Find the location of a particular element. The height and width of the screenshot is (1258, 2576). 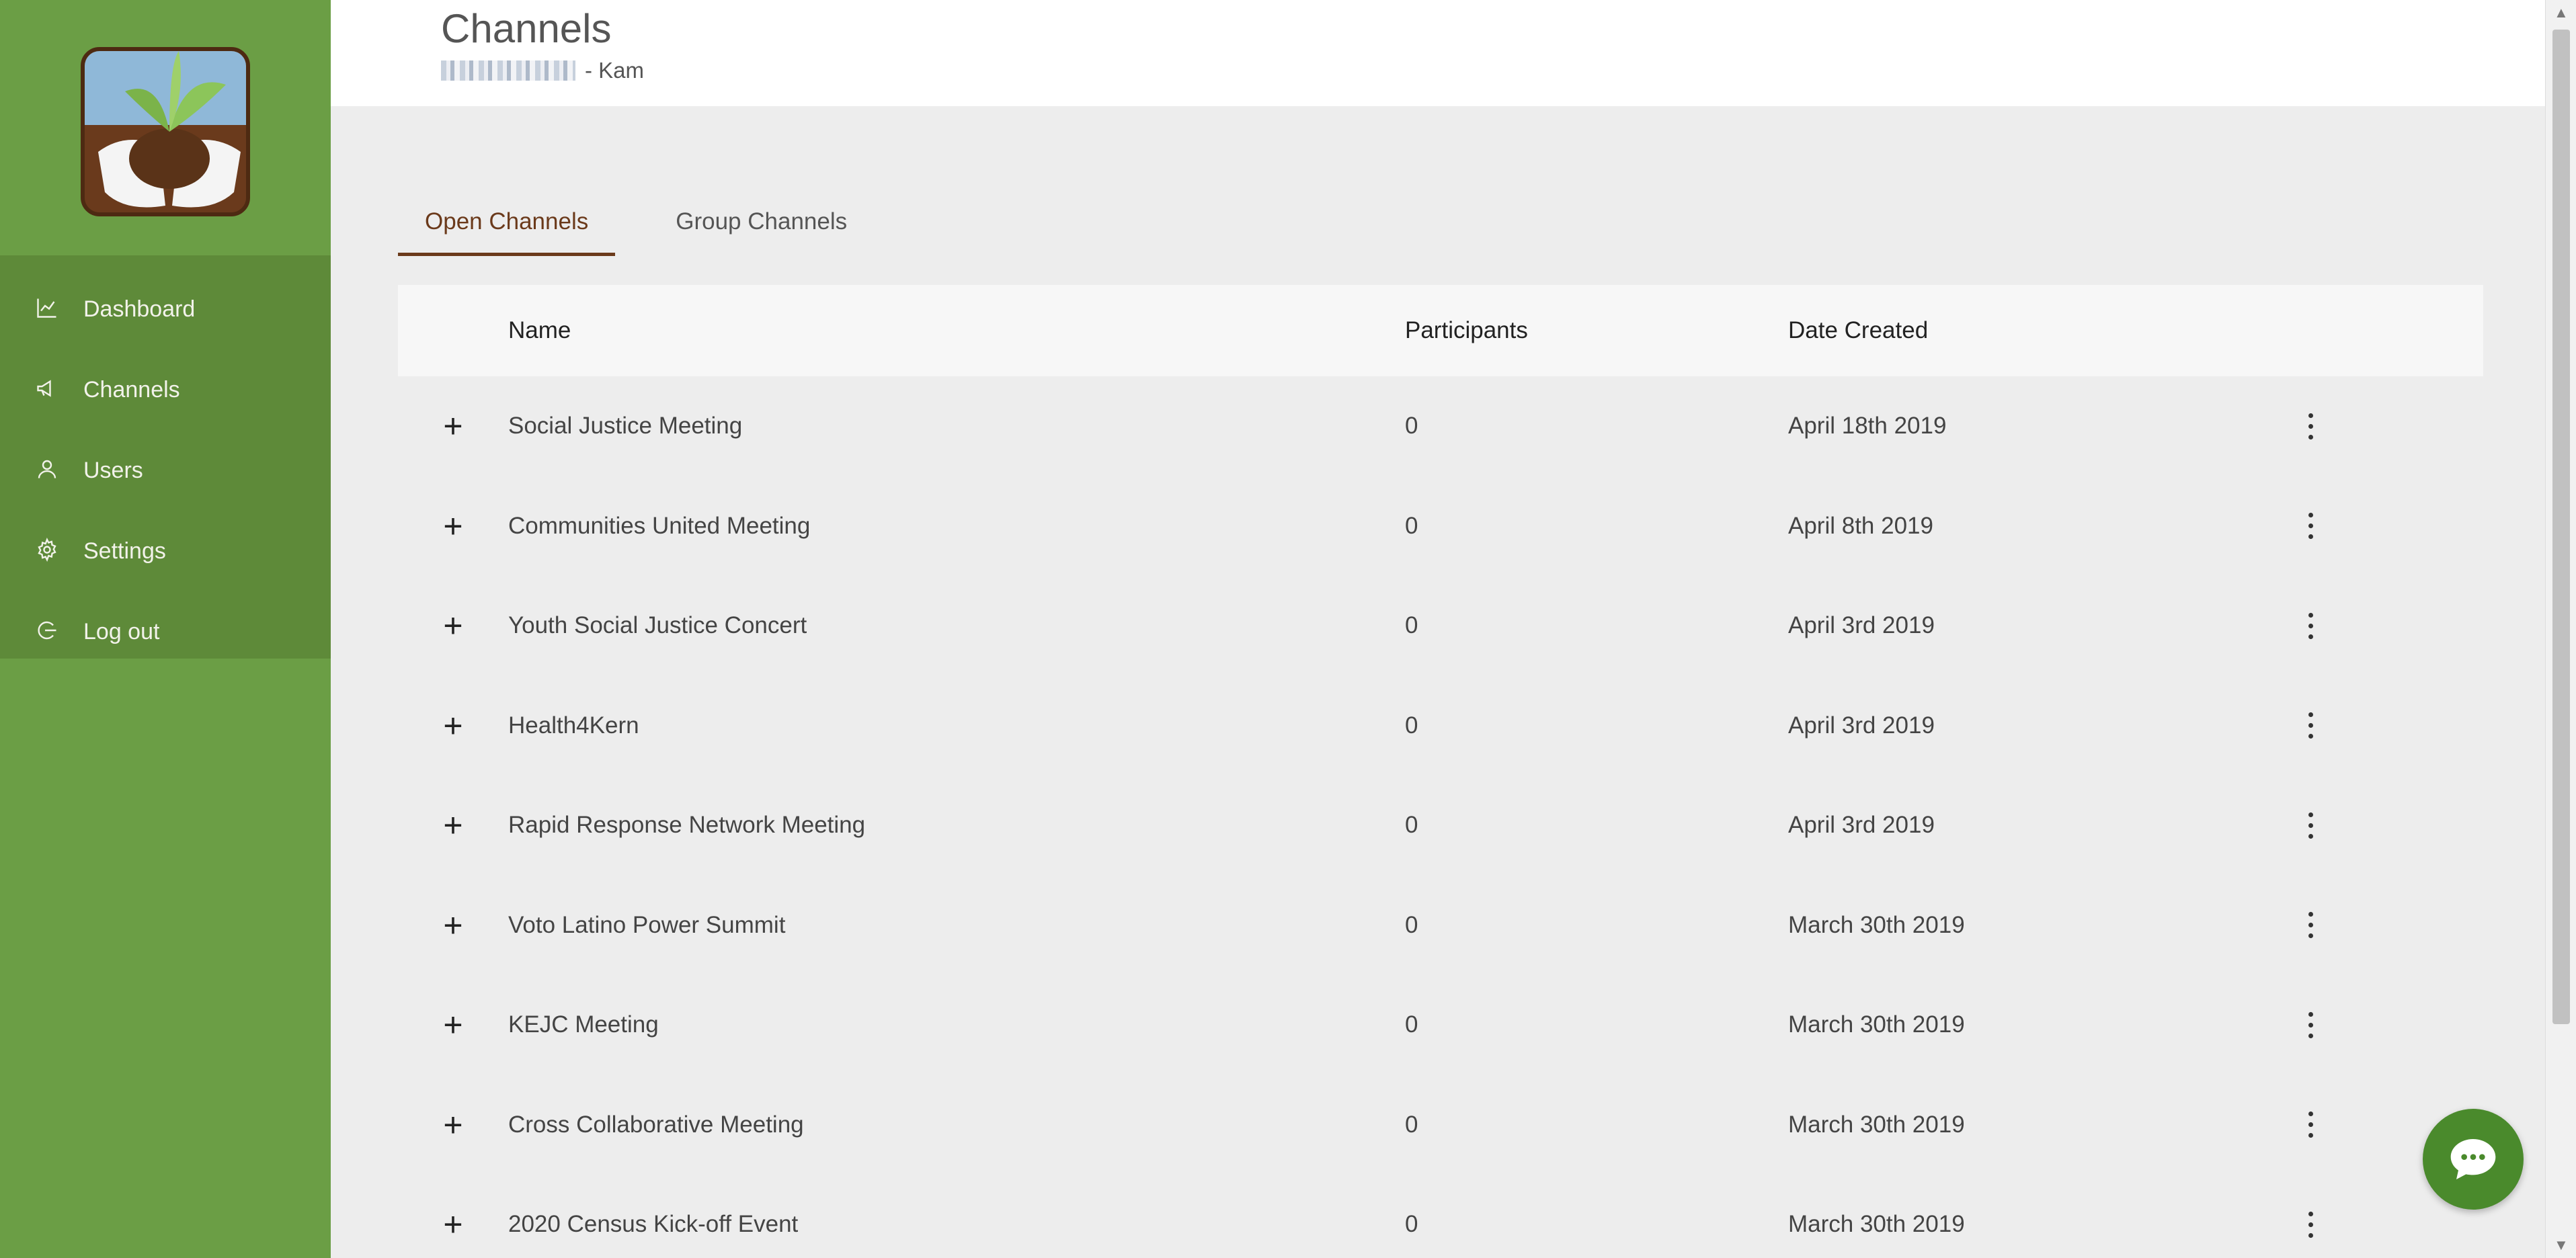

table-row: + KEJC Meeting 0 March 30th 2019 is located at coordinates (1440, 1025).